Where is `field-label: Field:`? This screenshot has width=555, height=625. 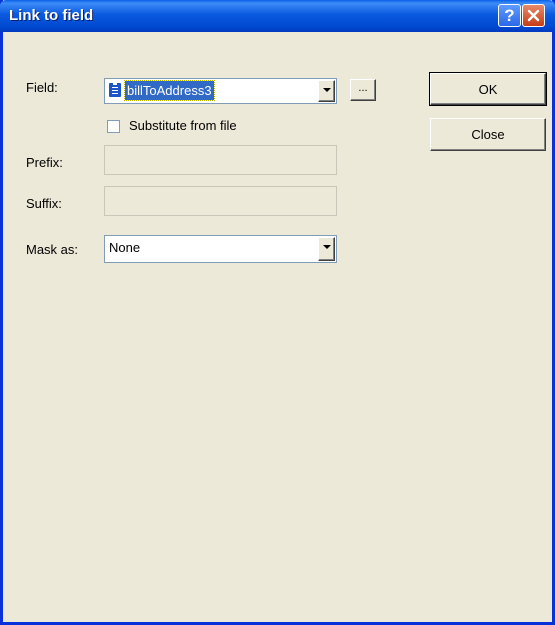
field-label: Field: is located at coordinates (42, 87).